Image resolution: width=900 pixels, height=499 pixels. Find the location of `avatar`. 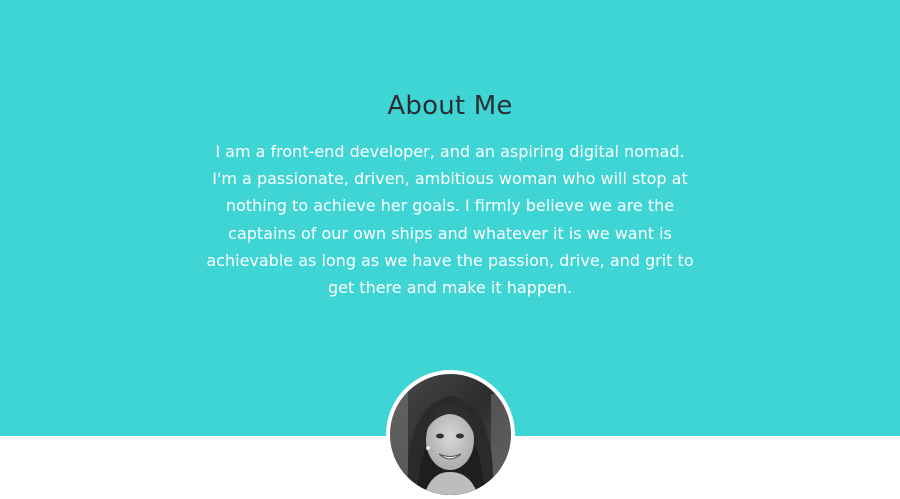

avatar is located at coordinates (450, 434).